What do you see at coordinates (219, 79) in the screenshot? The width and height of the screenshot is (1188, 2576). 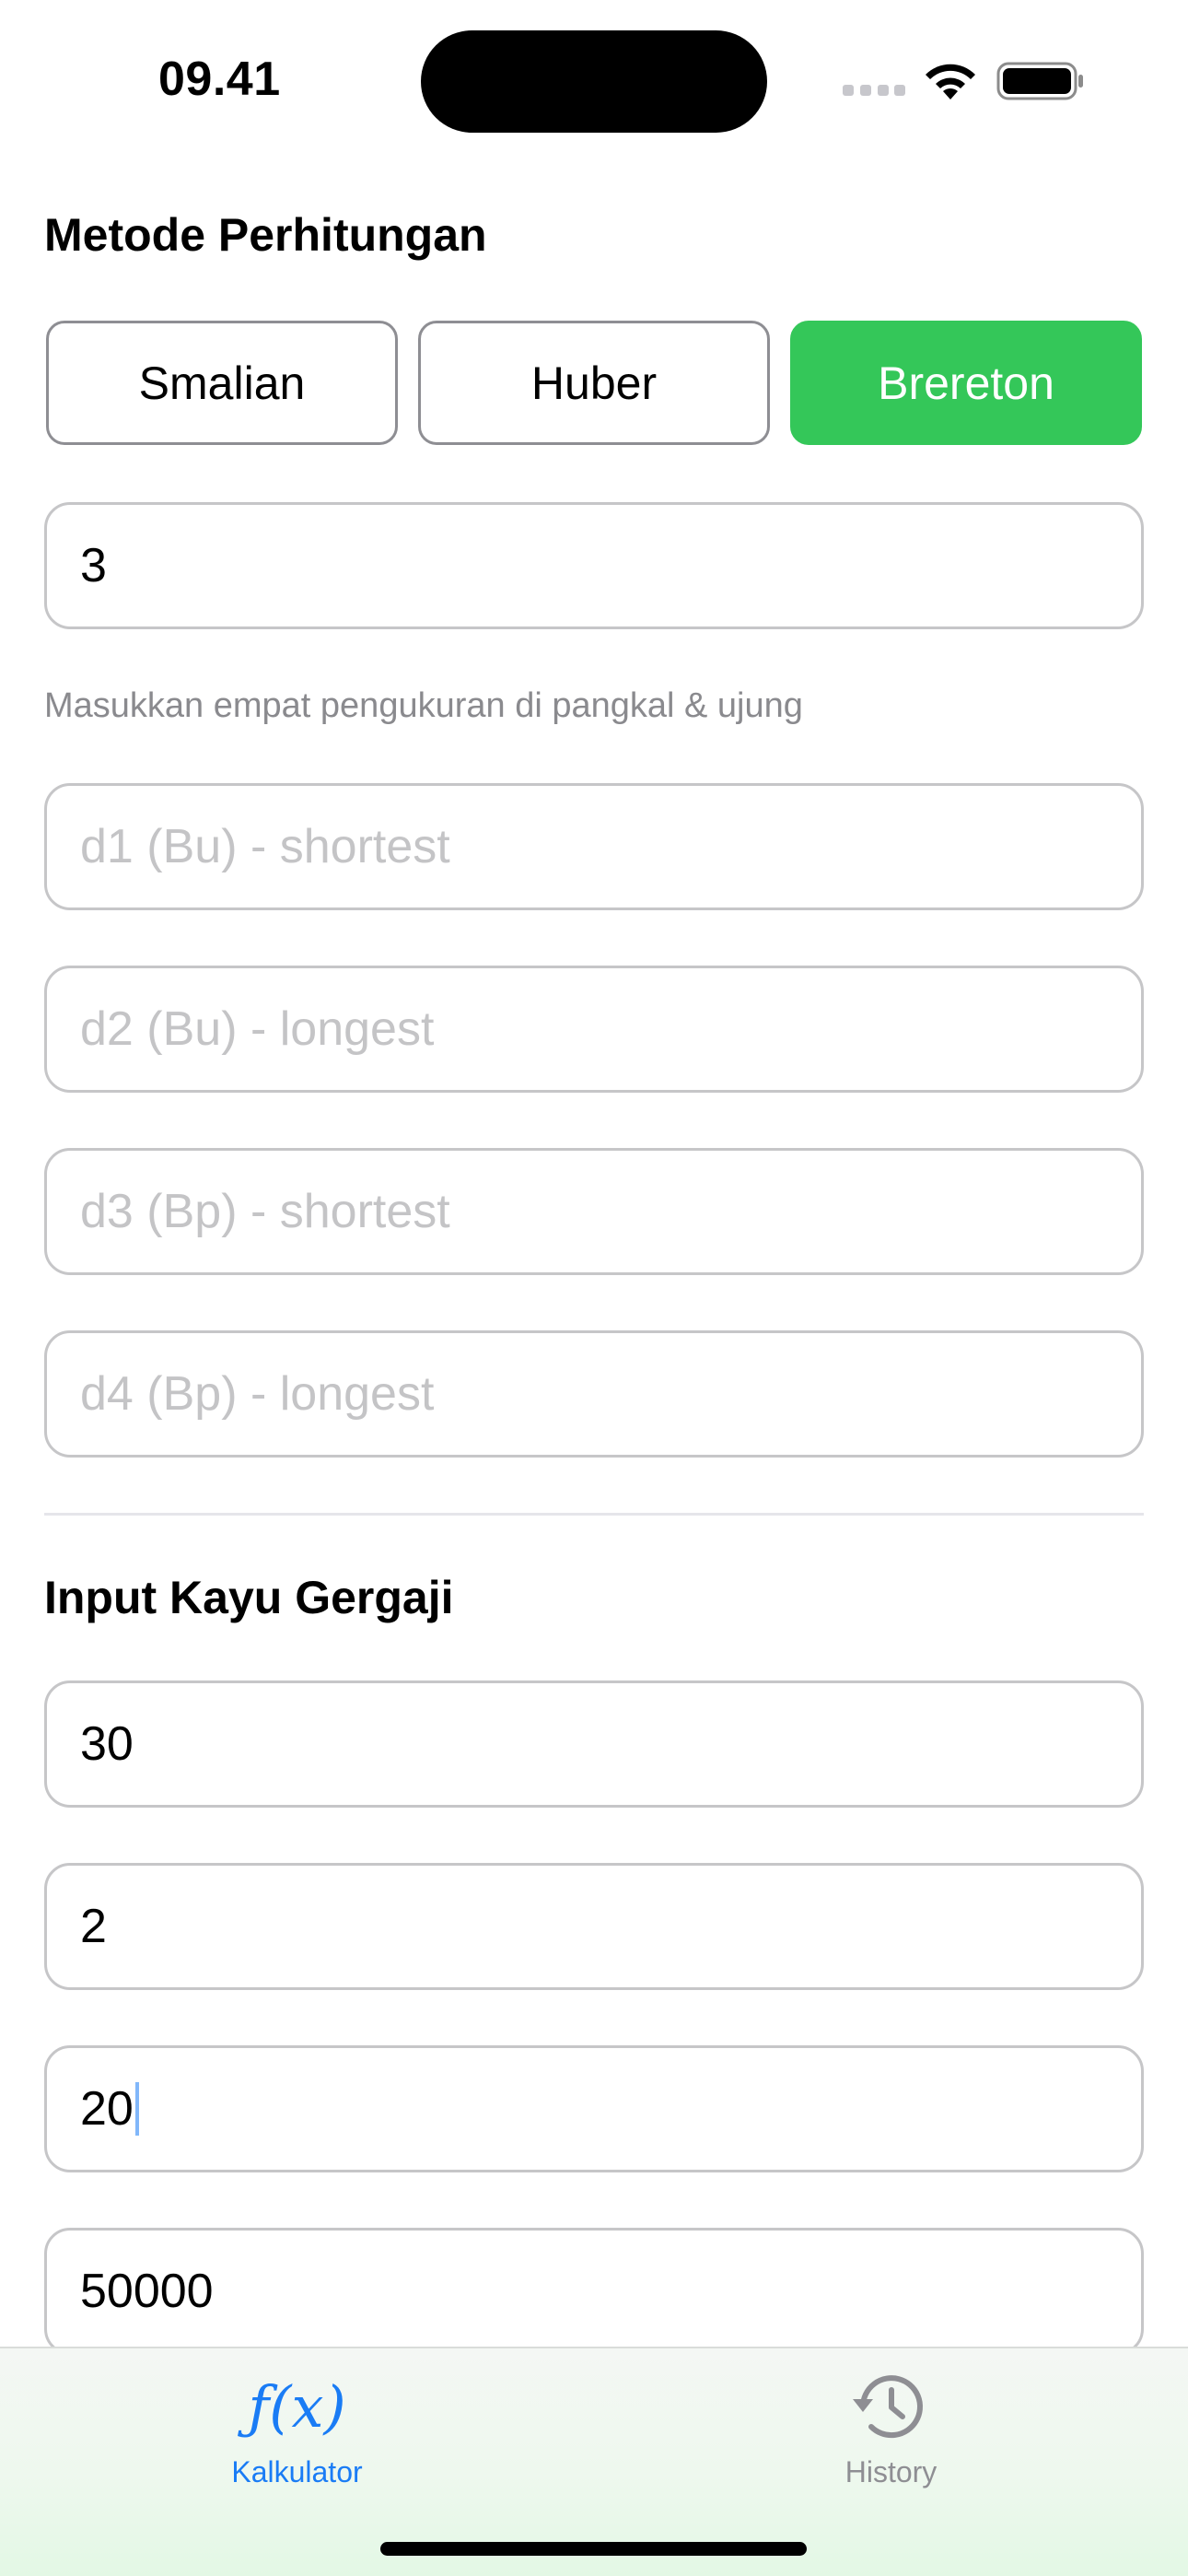 I see `status-time: 09.41` at bounding box center [219, 79].